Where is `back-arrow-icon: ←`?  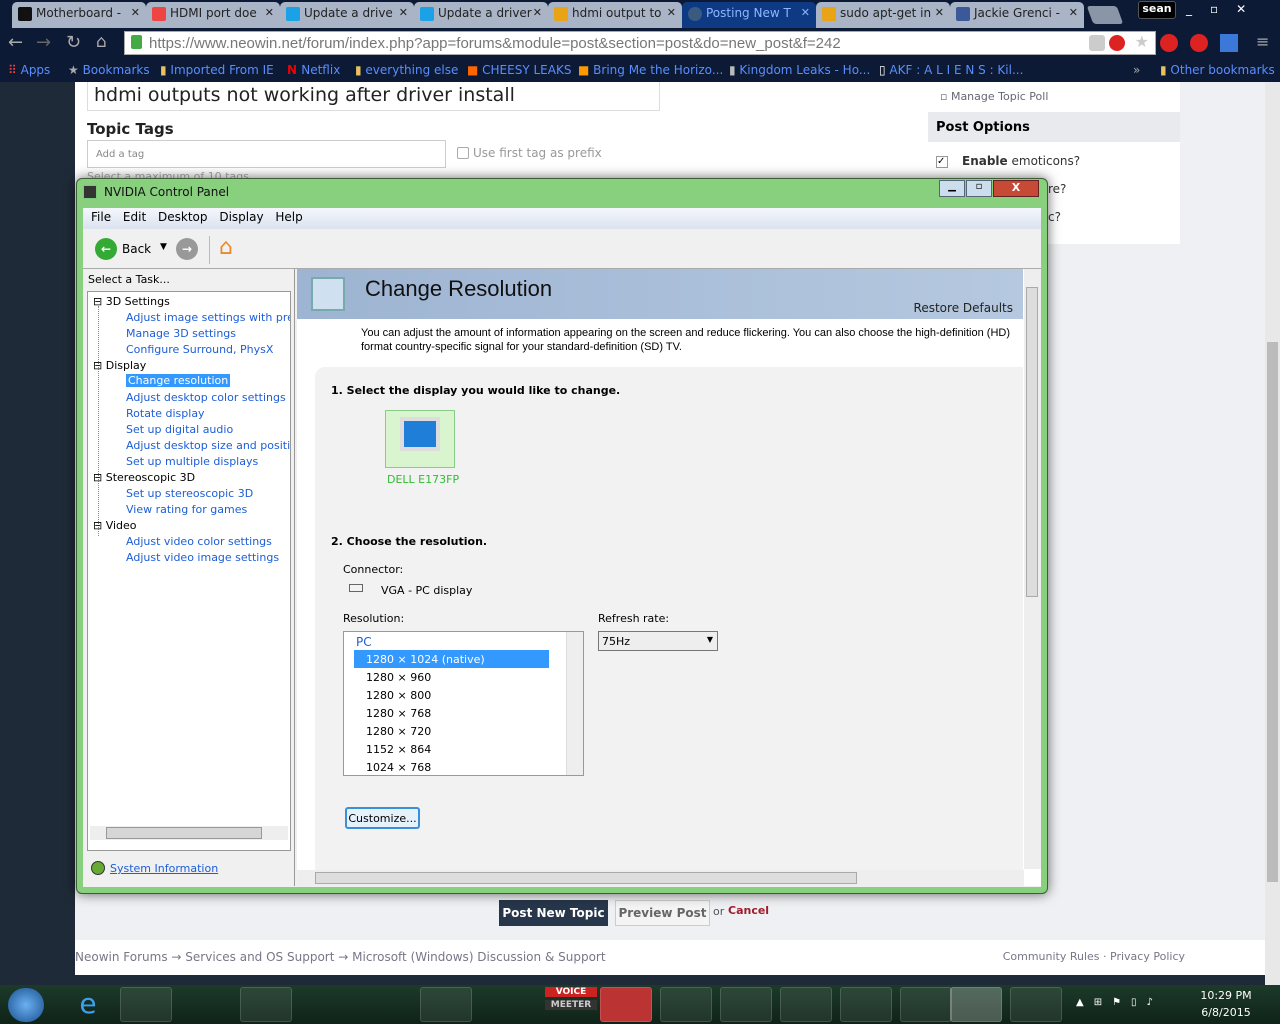
back-arrow-icon: ← is located at coordinates (106, 249).